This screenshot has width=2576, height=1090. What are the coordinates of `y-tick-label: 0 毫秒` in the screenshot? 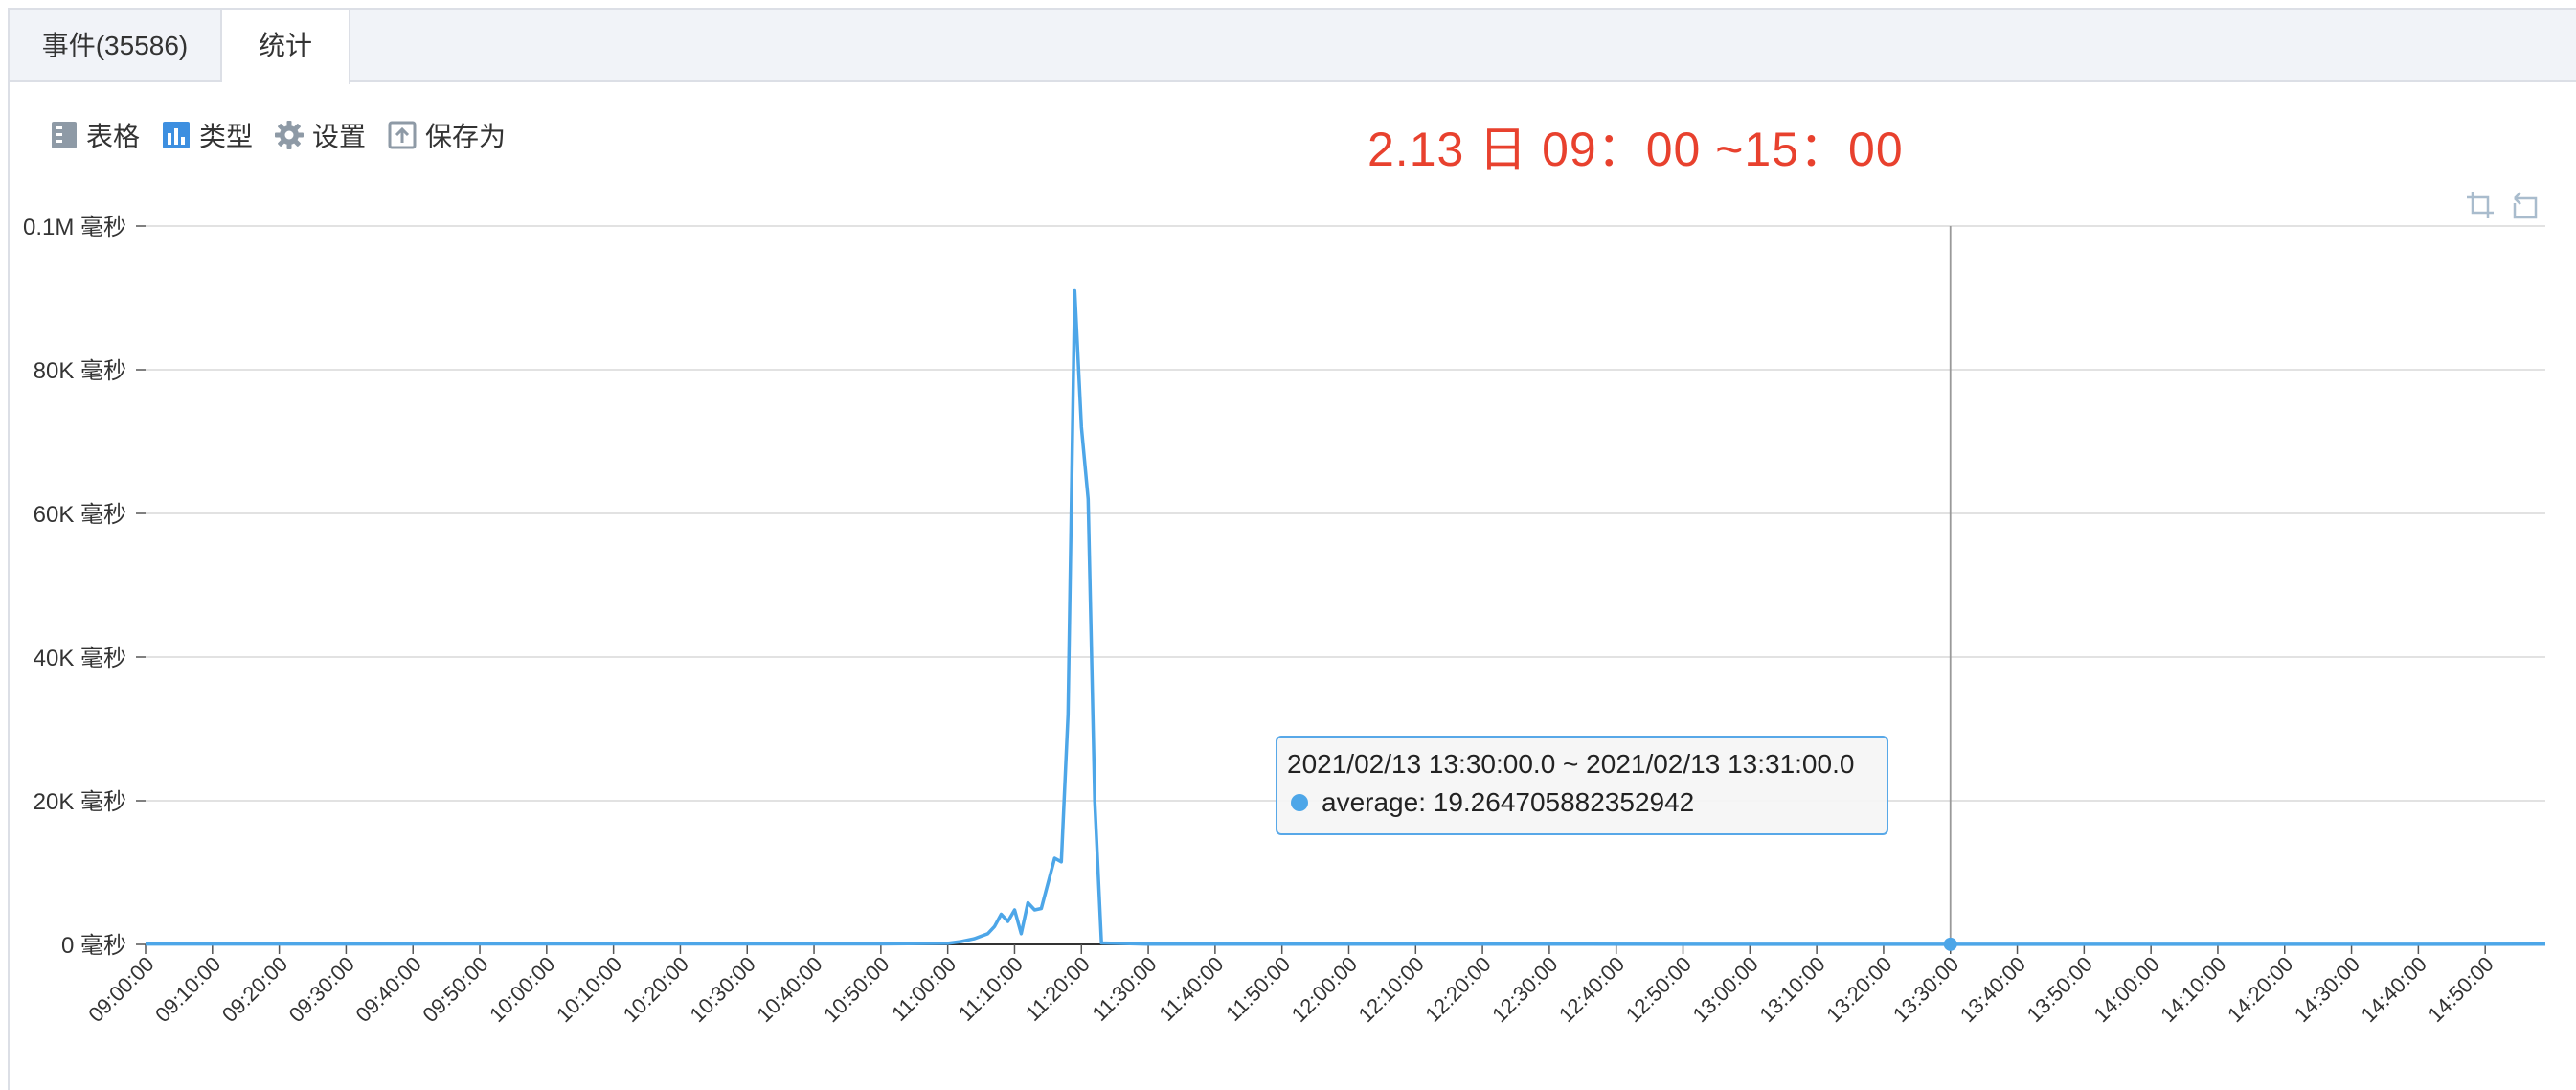 It's located at (93, 946).